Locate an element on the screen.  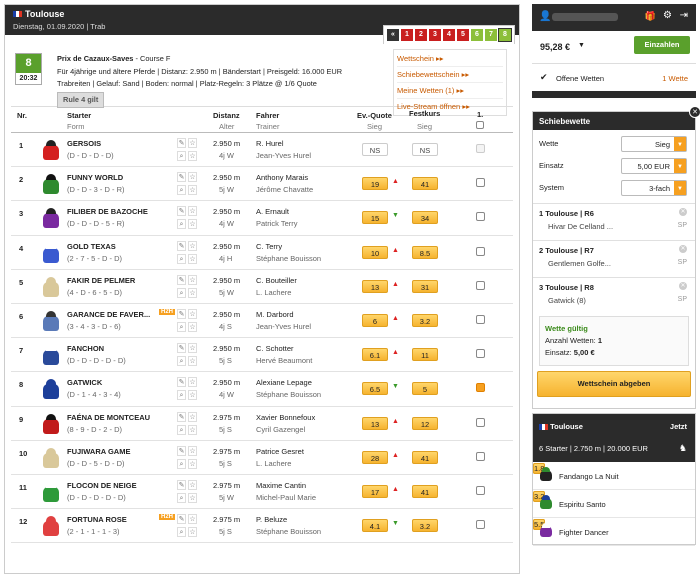
logout-icon: ⇥ is located at coordinates (684, 15).